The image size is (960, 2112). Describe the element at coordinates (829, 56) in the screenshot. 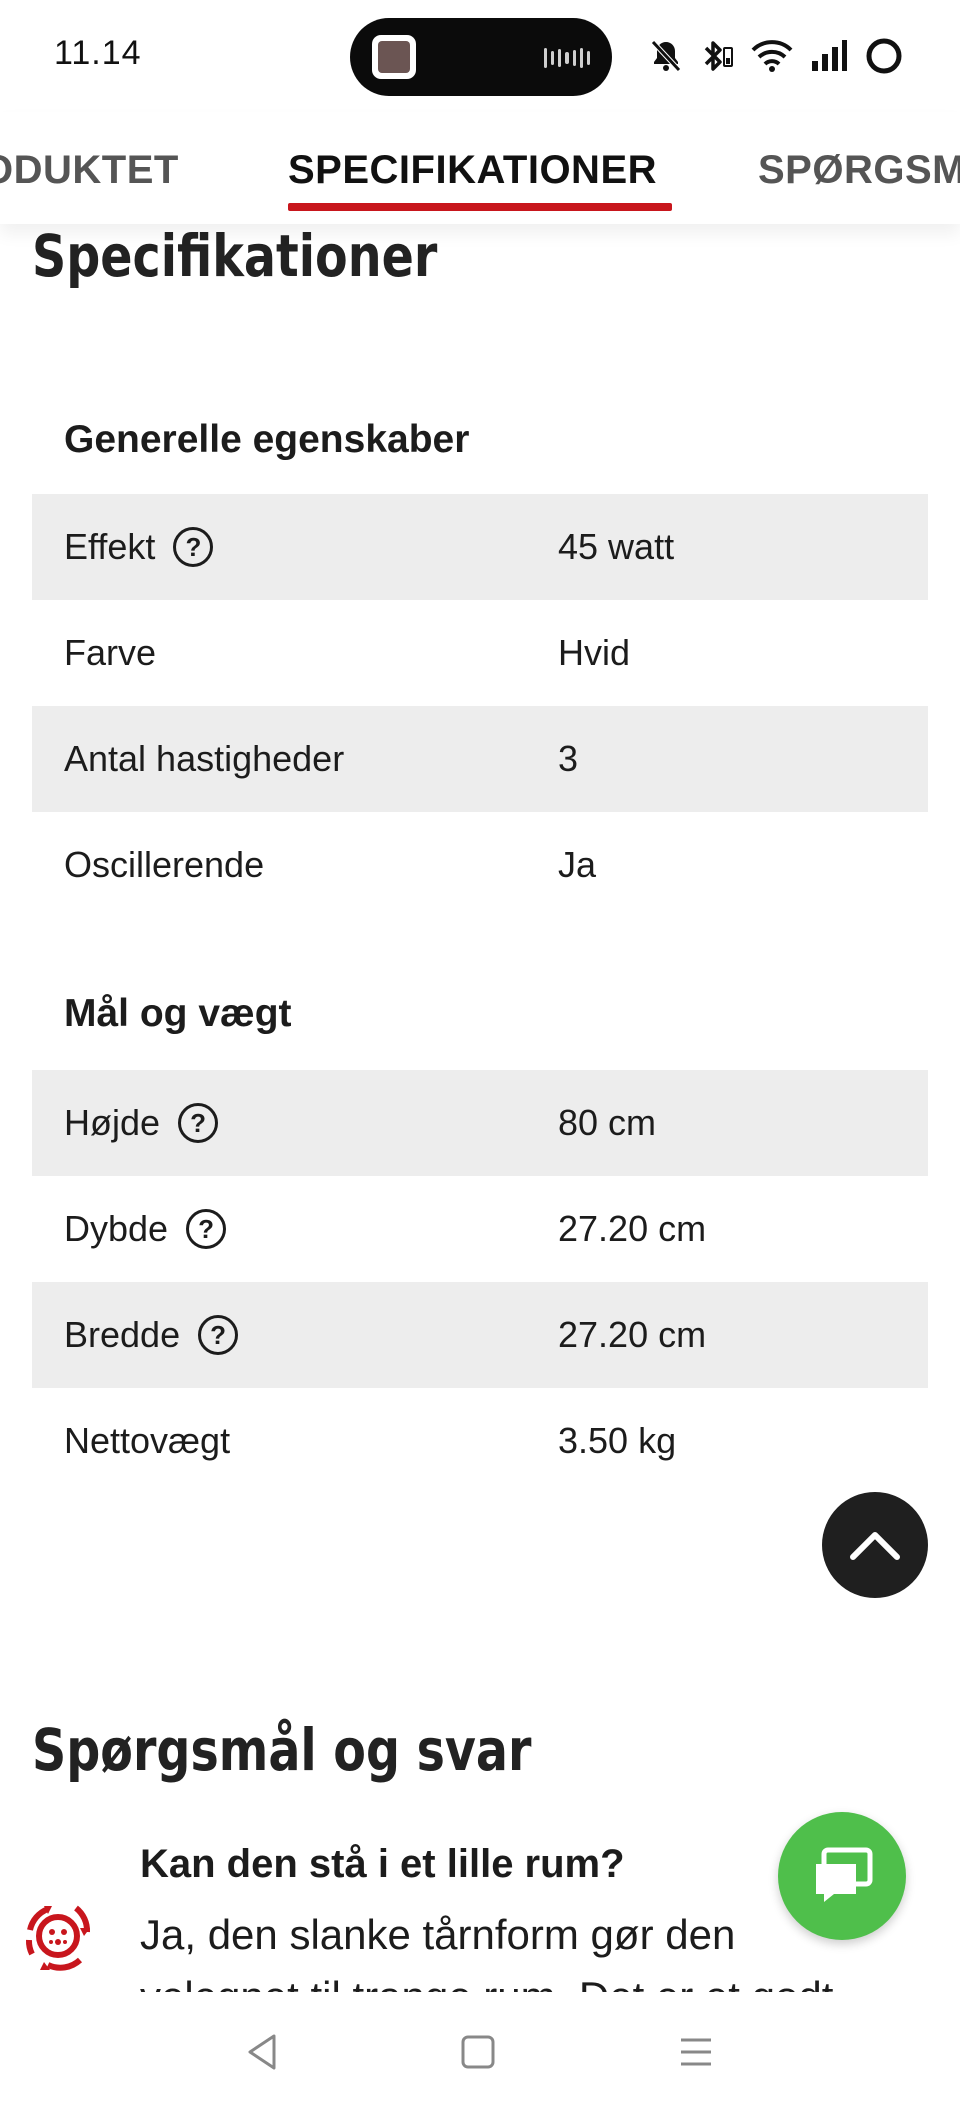

I see `signal-icon` at that location.